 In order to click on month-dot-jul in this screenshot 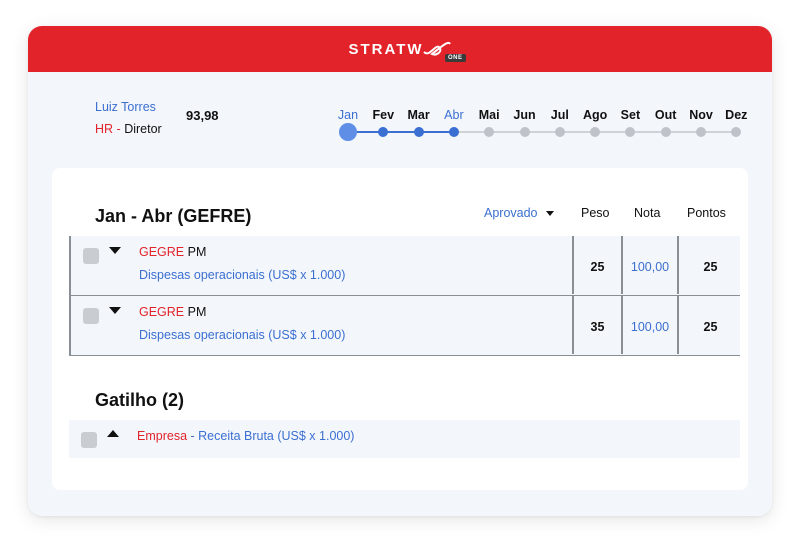, I will do `click(559, 132)`.